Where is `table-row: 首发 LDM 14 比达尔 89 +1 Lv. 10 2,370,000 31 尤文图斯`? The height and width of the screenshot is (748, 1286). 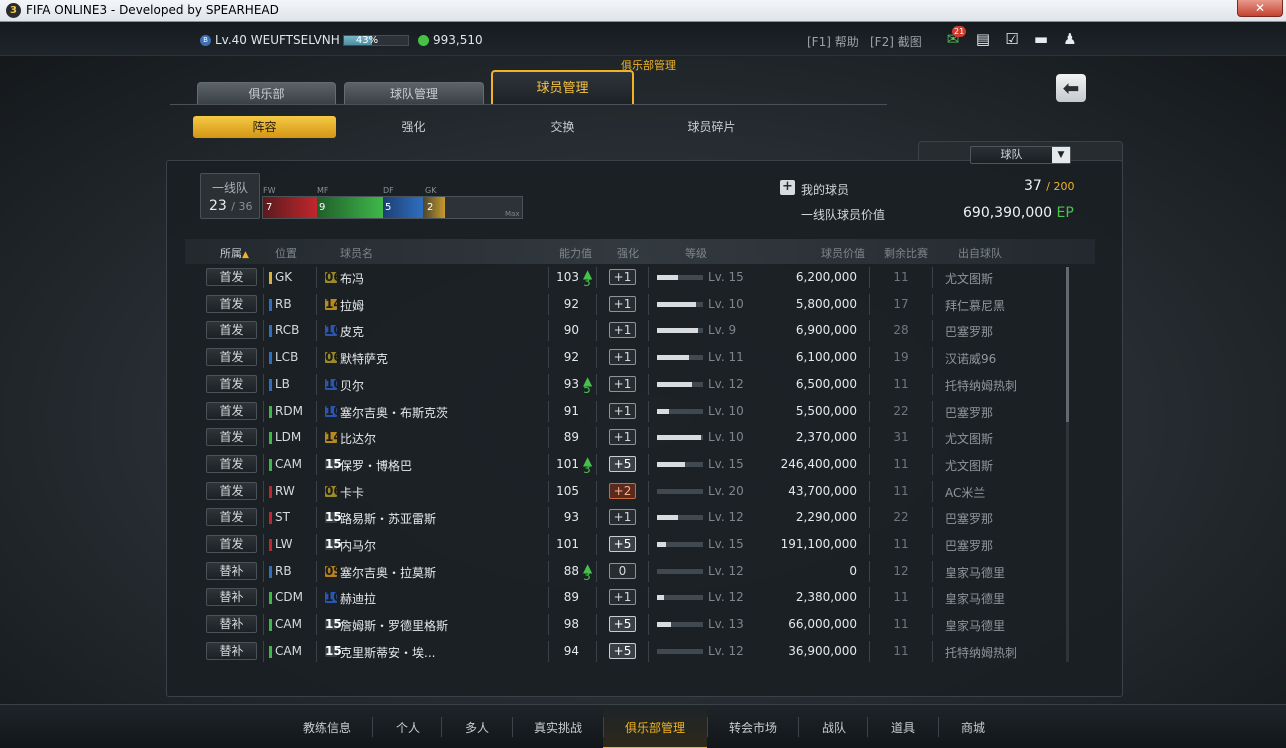
table-row: 首发 LDM 14 比达尔 89 +1 Lv. 10 2,370,000 31 尤文图斯 is located at coordinates (625, 437).